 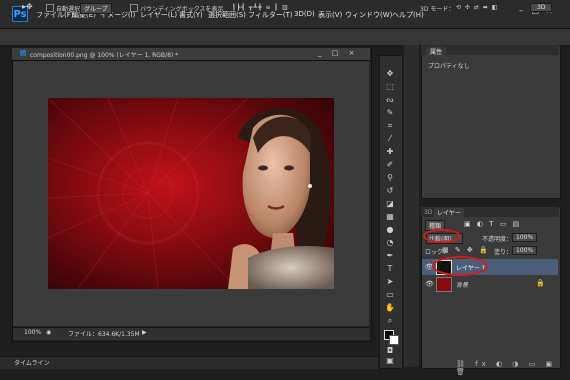 What do you see at coordinates (338, 53) in the screenshot?
I see `document-window-controls: _ □ ×` at bounding box center [338, 53].